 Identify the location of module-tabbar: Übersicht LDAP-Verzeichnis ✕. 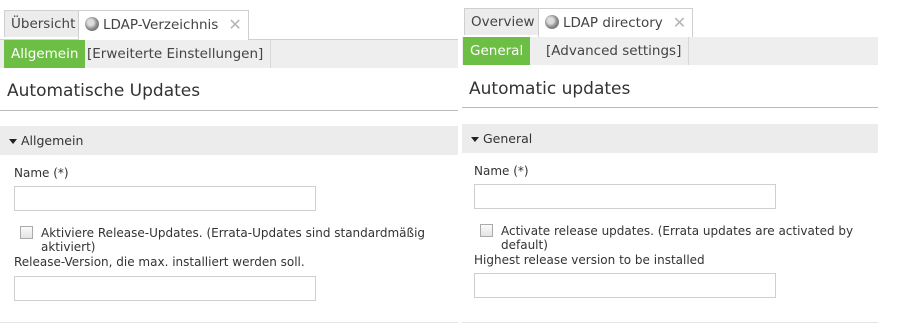
(229, 25).